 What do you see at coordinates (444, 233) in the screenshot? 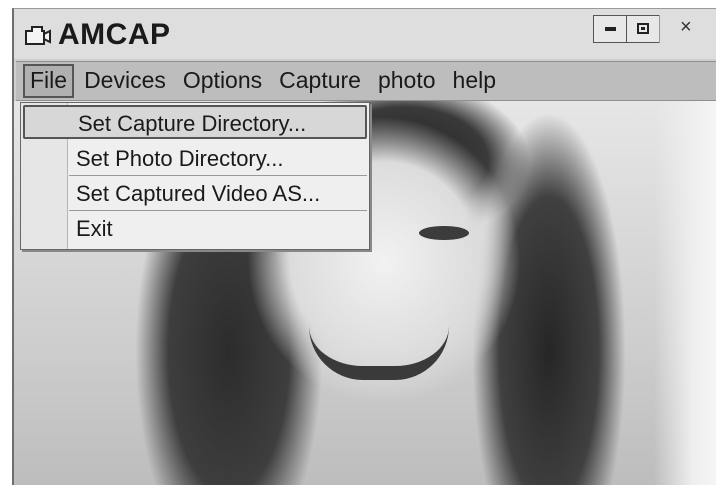
I see `preview-eye-right` at bounding box center [444, 233].